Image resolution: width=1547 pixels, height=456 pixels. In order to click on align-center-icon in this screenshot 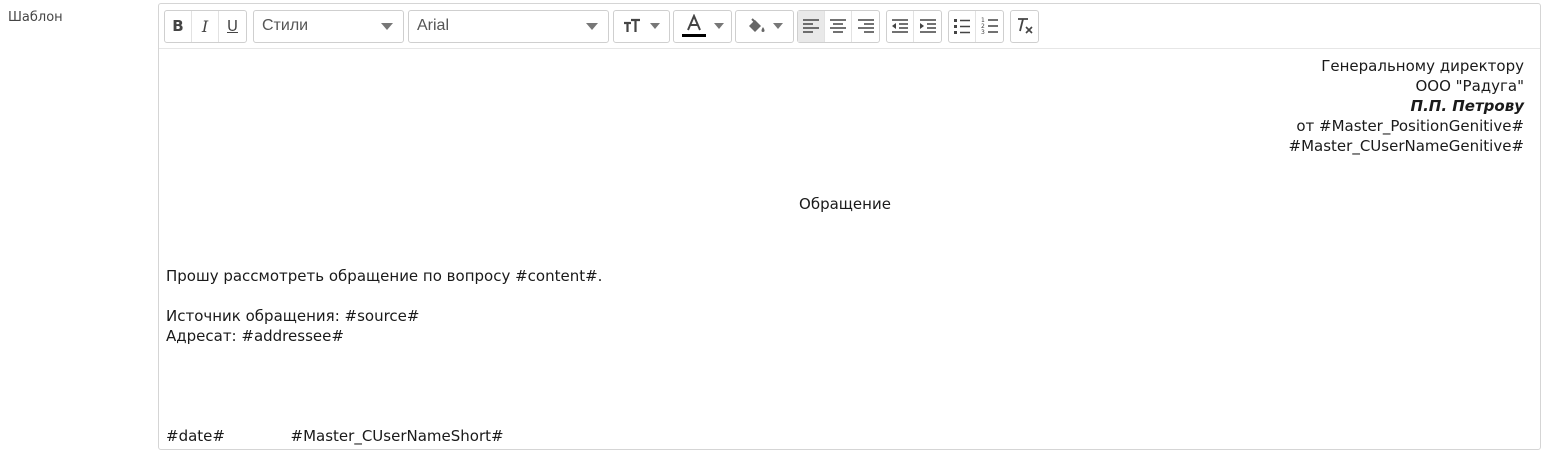, I will do `click(838, 26)`.